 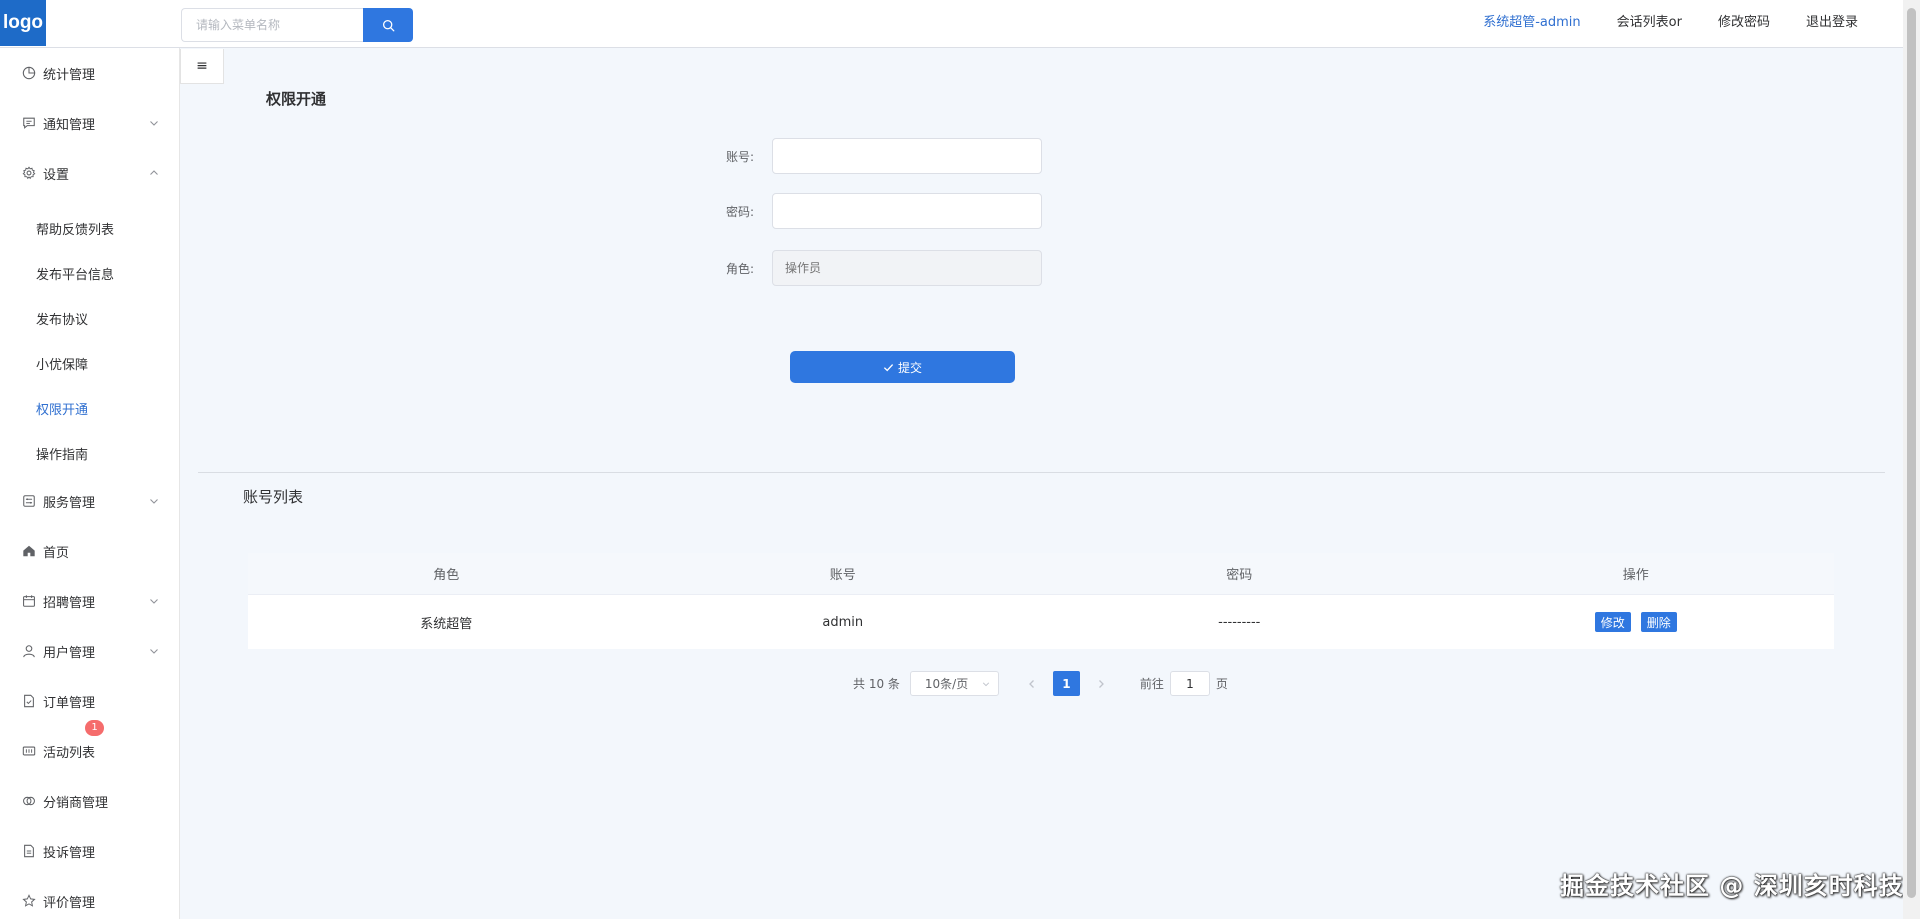 I want to click on account-table: 角色 账号 密码 操作 系统超管 admin --------- 修改 删除, so click(x=1041, y=601).